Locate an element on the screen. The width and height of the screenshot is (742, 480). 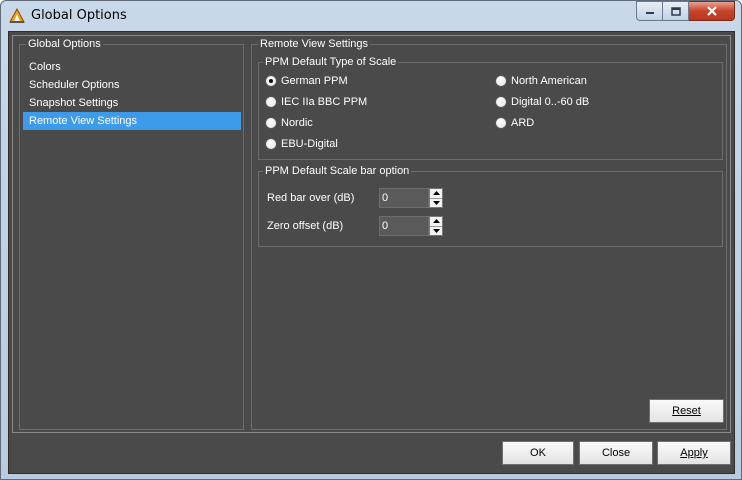
radio-ebu-digital: EBU-Digital is located at coordinates (301, 144).